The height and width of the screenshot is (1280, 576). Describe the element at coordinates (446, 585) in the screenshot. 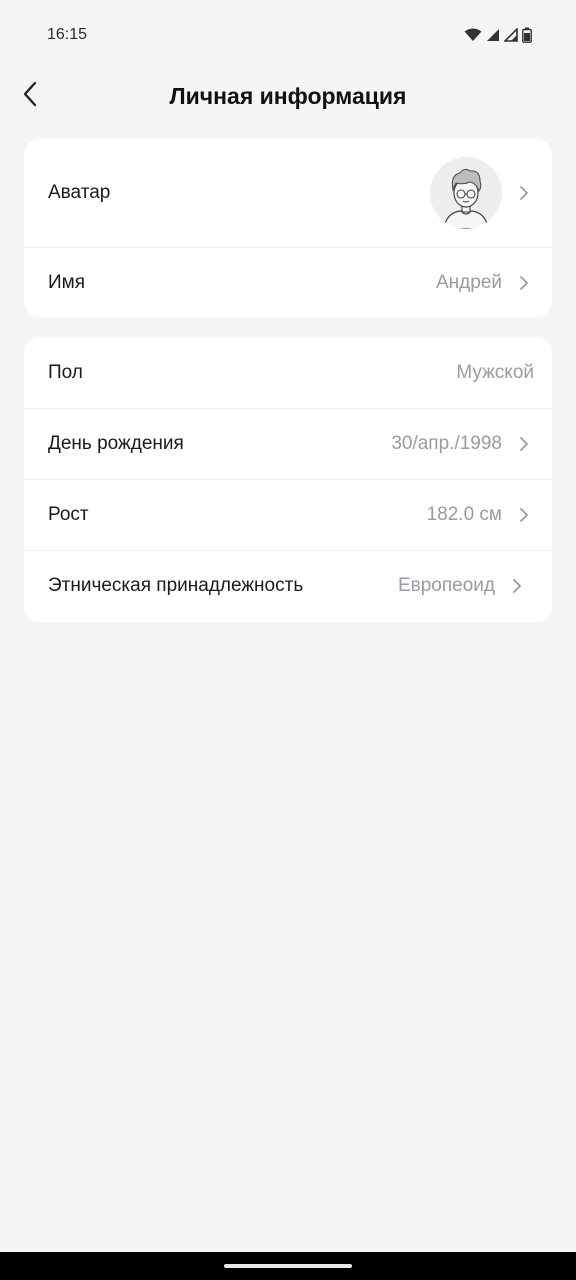

I see `row-value: Европеоид` at that location.